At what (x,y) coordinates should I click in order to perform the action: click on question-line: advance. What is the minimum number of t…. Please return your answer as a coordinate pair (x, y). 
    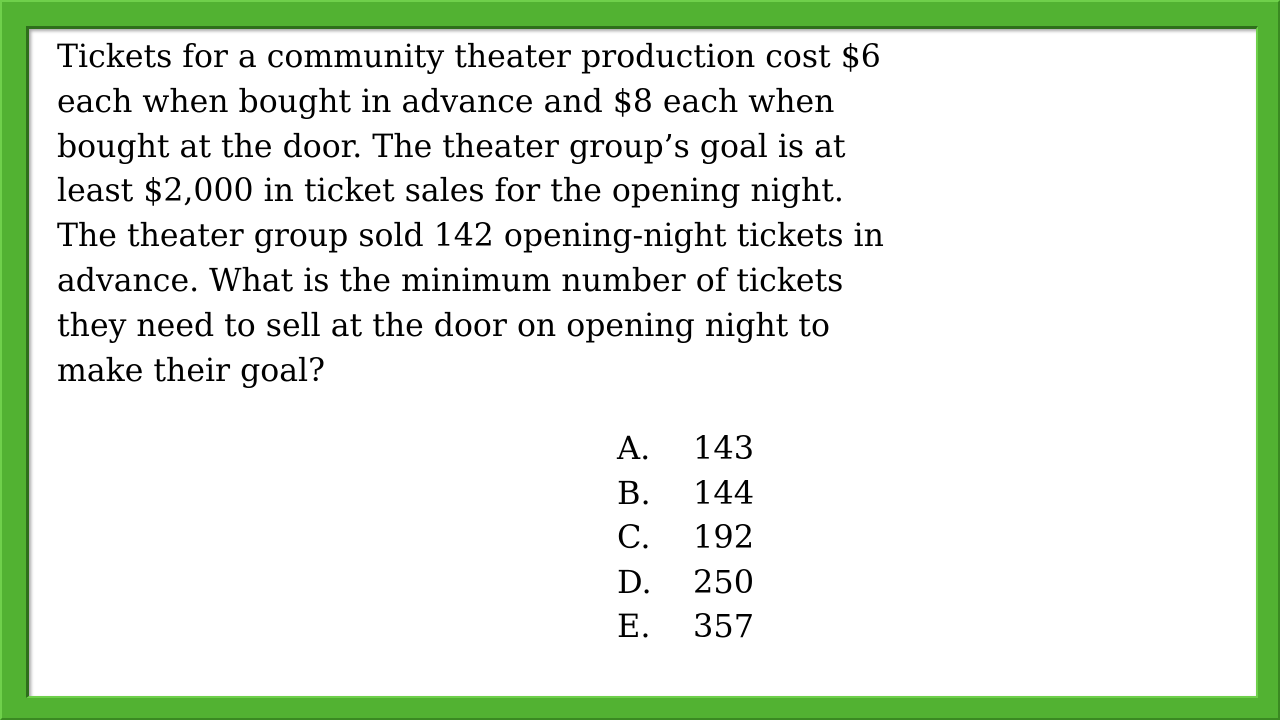
    Looking at the image, I should click on (450, 280).